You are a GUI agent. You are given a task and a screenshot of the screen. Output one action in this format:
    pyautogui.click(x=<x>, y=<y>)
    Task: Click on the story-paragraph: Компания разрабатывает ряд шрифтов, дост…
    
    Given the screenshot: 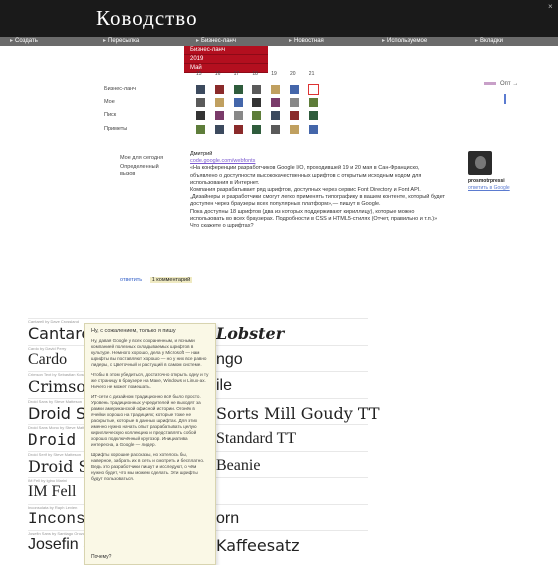 What is the action you would take?
    pyautogui.click(x=318, y=197)
    